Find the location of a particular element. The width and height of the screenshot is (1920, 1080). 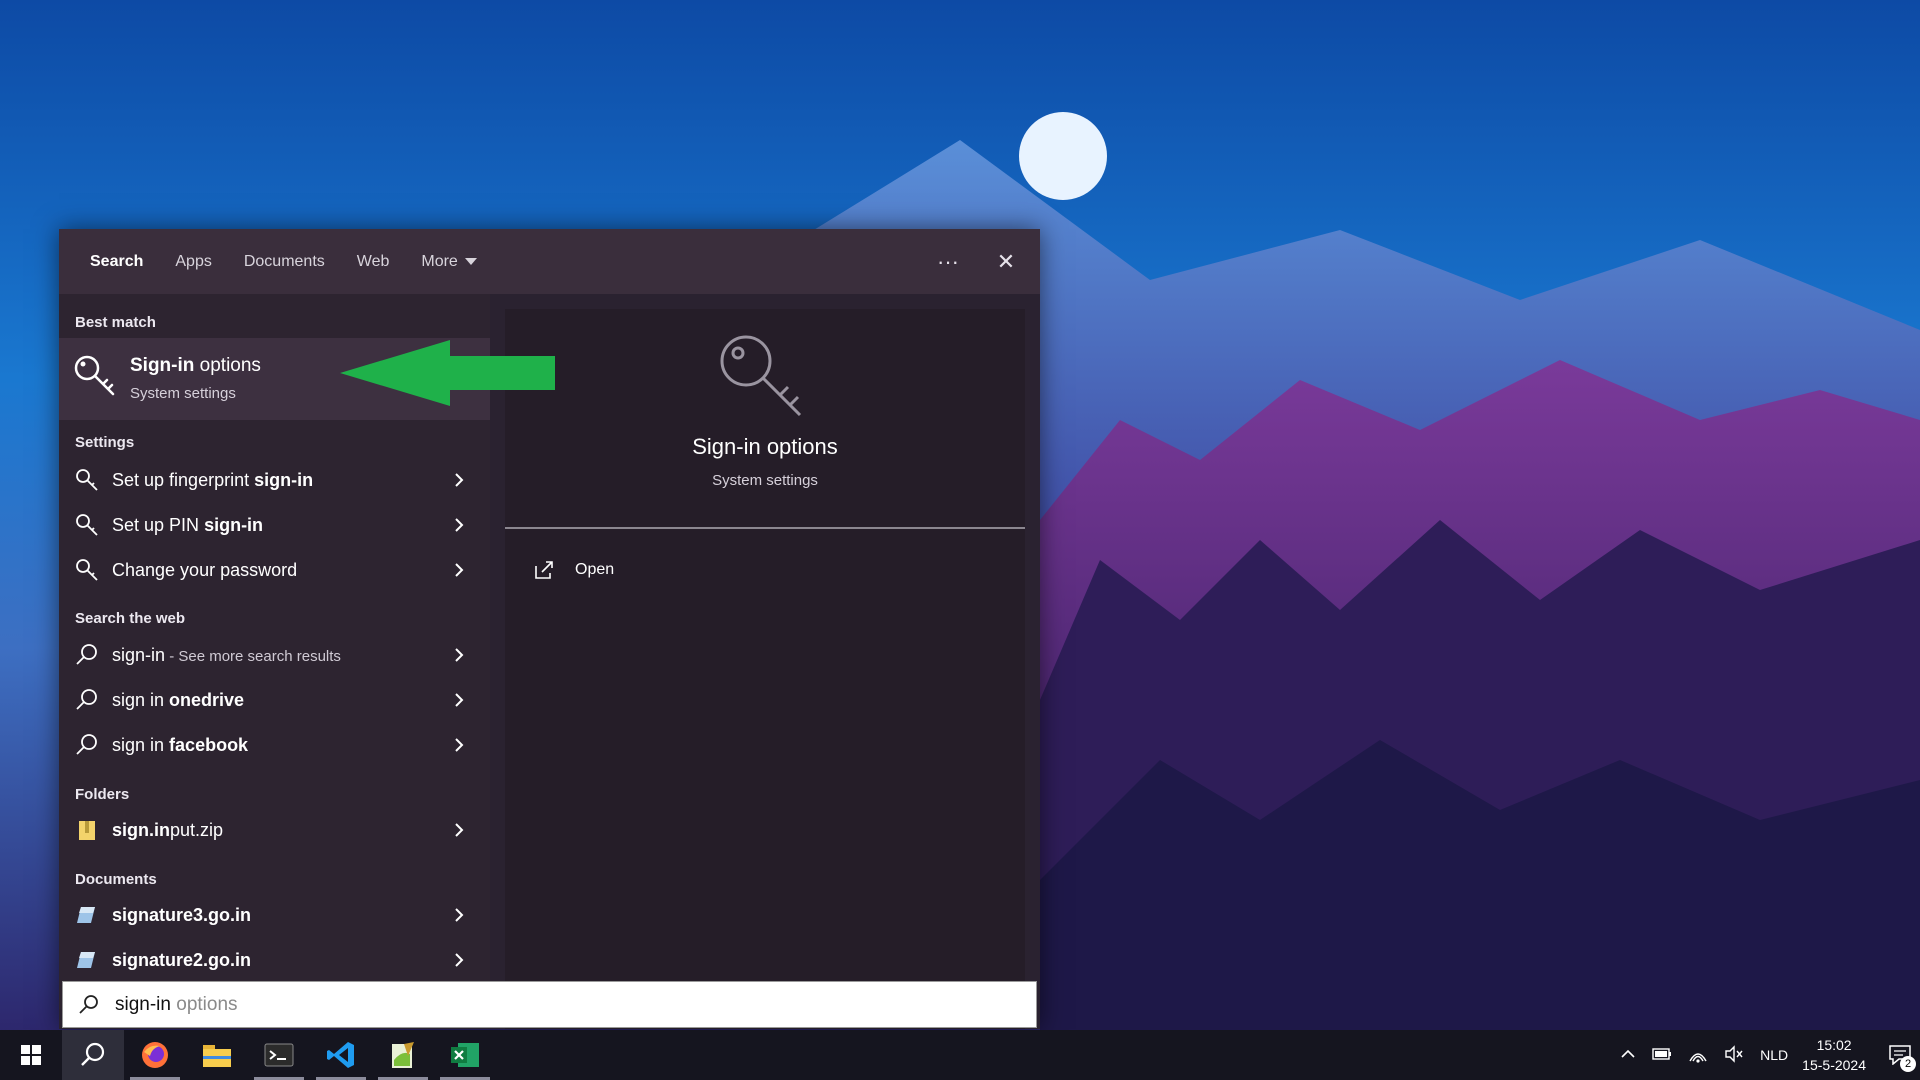

caret-down-icon is located at coordinates (470, 261).